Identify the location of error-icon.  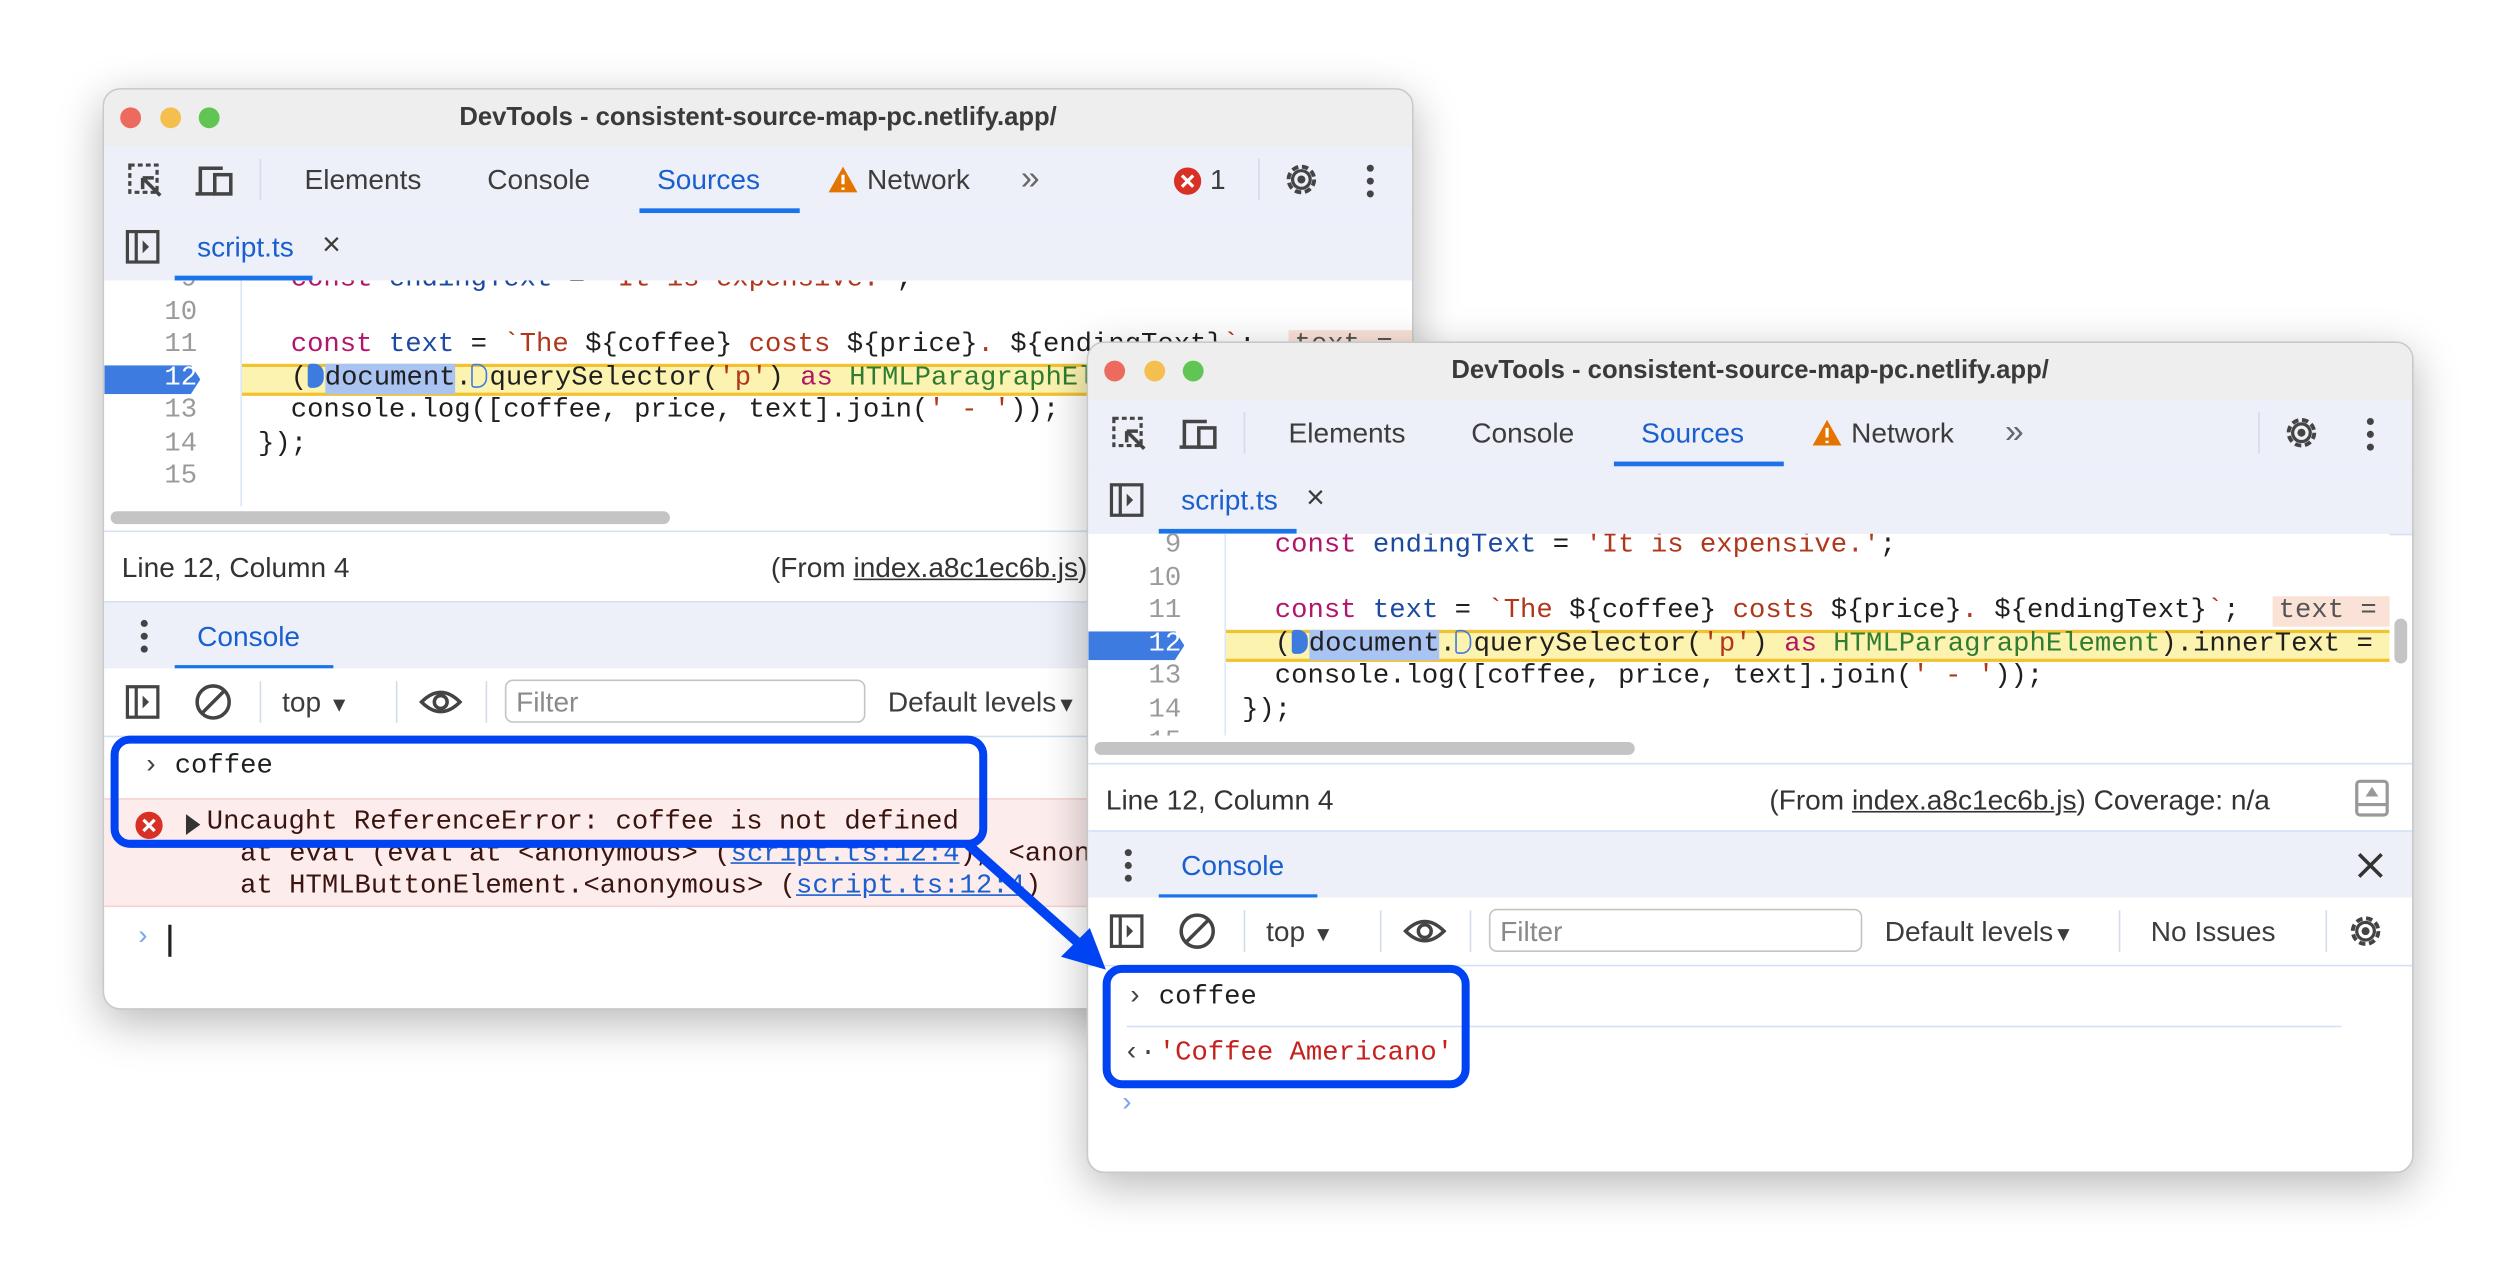
(1187, 181).